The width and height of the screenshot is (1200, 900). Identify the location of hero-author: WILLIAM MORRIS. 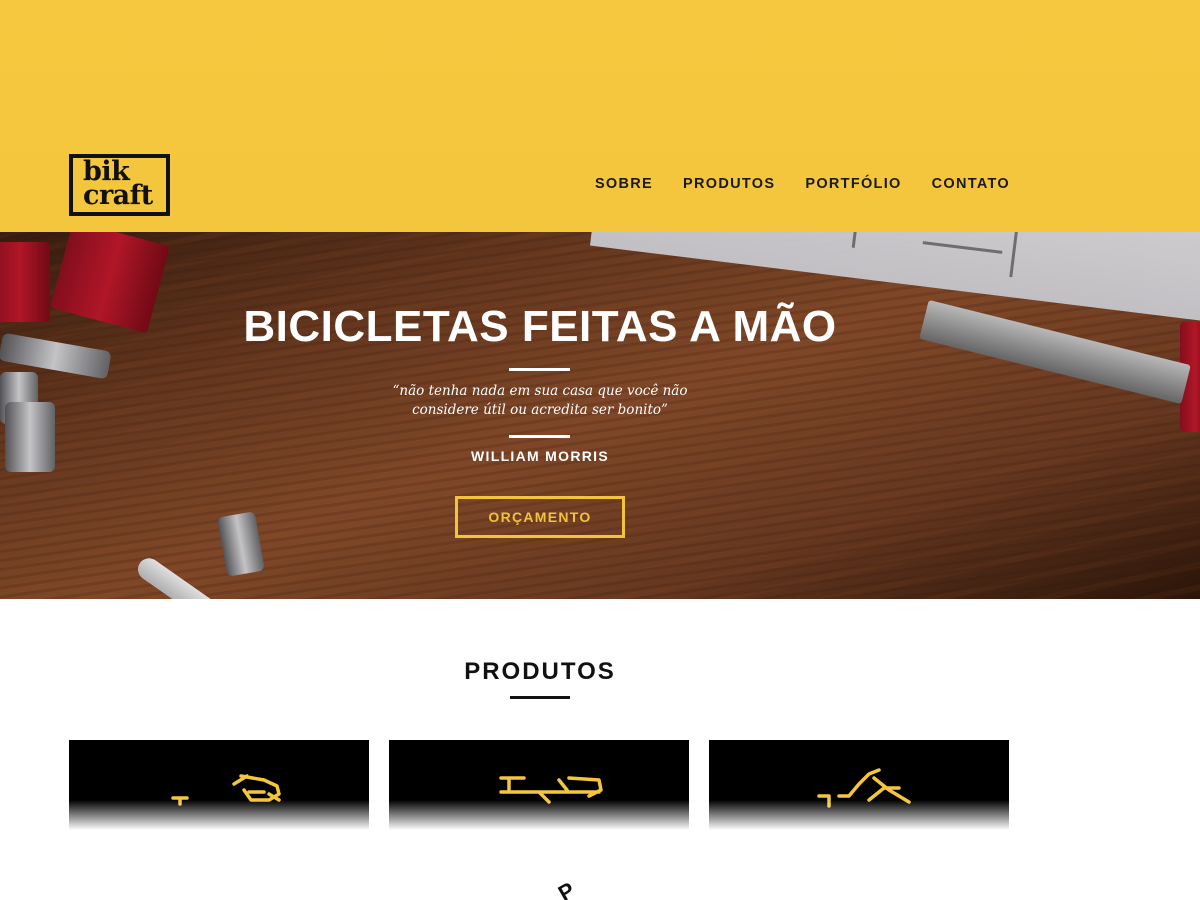
(540, 456).